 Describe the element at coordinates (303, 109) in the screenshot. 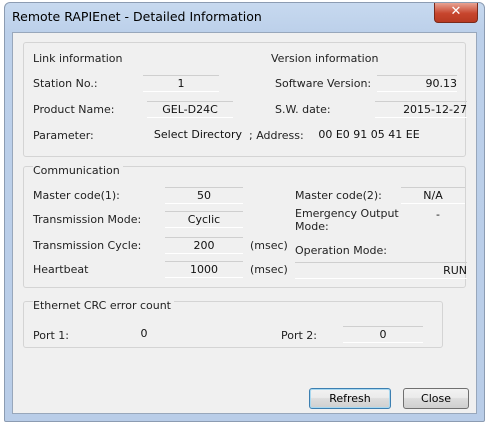

I see `sw-date-label: S.W. date:` at that location.